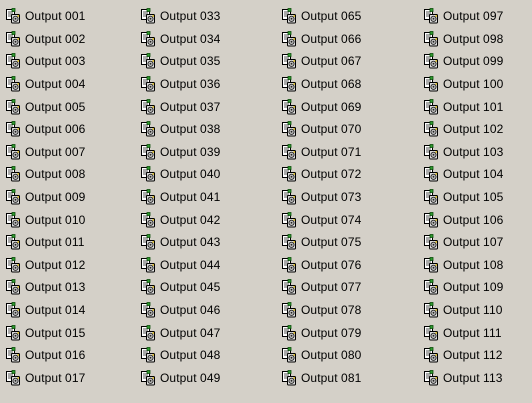 This screenshot has height=403, width=532. Describe the element at coordinates (321, 61) in the screenshot. I see `list-item: Output 067` at that location.